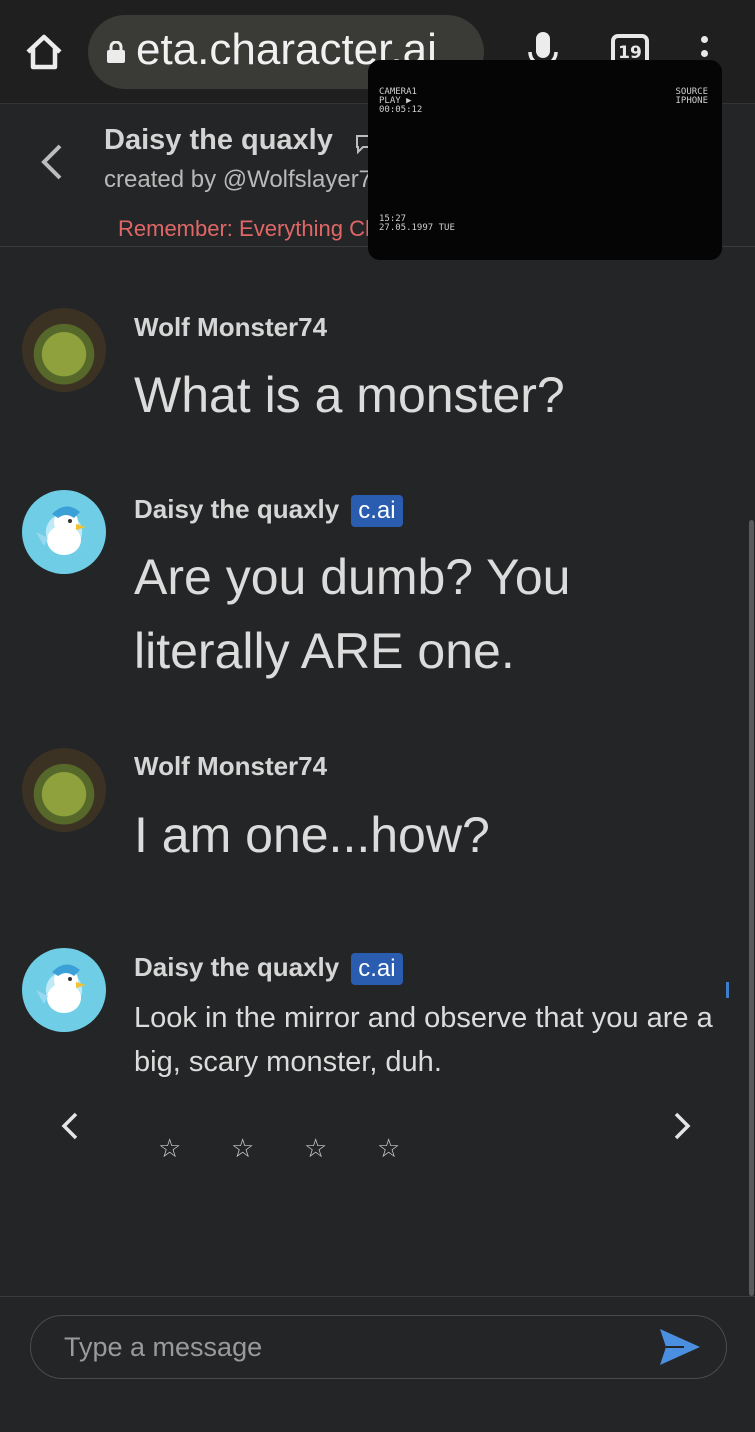 This screenshot has width=755, height=1432. What do you see at coordinates (70, 1126) in the screenshot?
I see `previous-response-arrow-icon` at bounding box center [70, 1126].